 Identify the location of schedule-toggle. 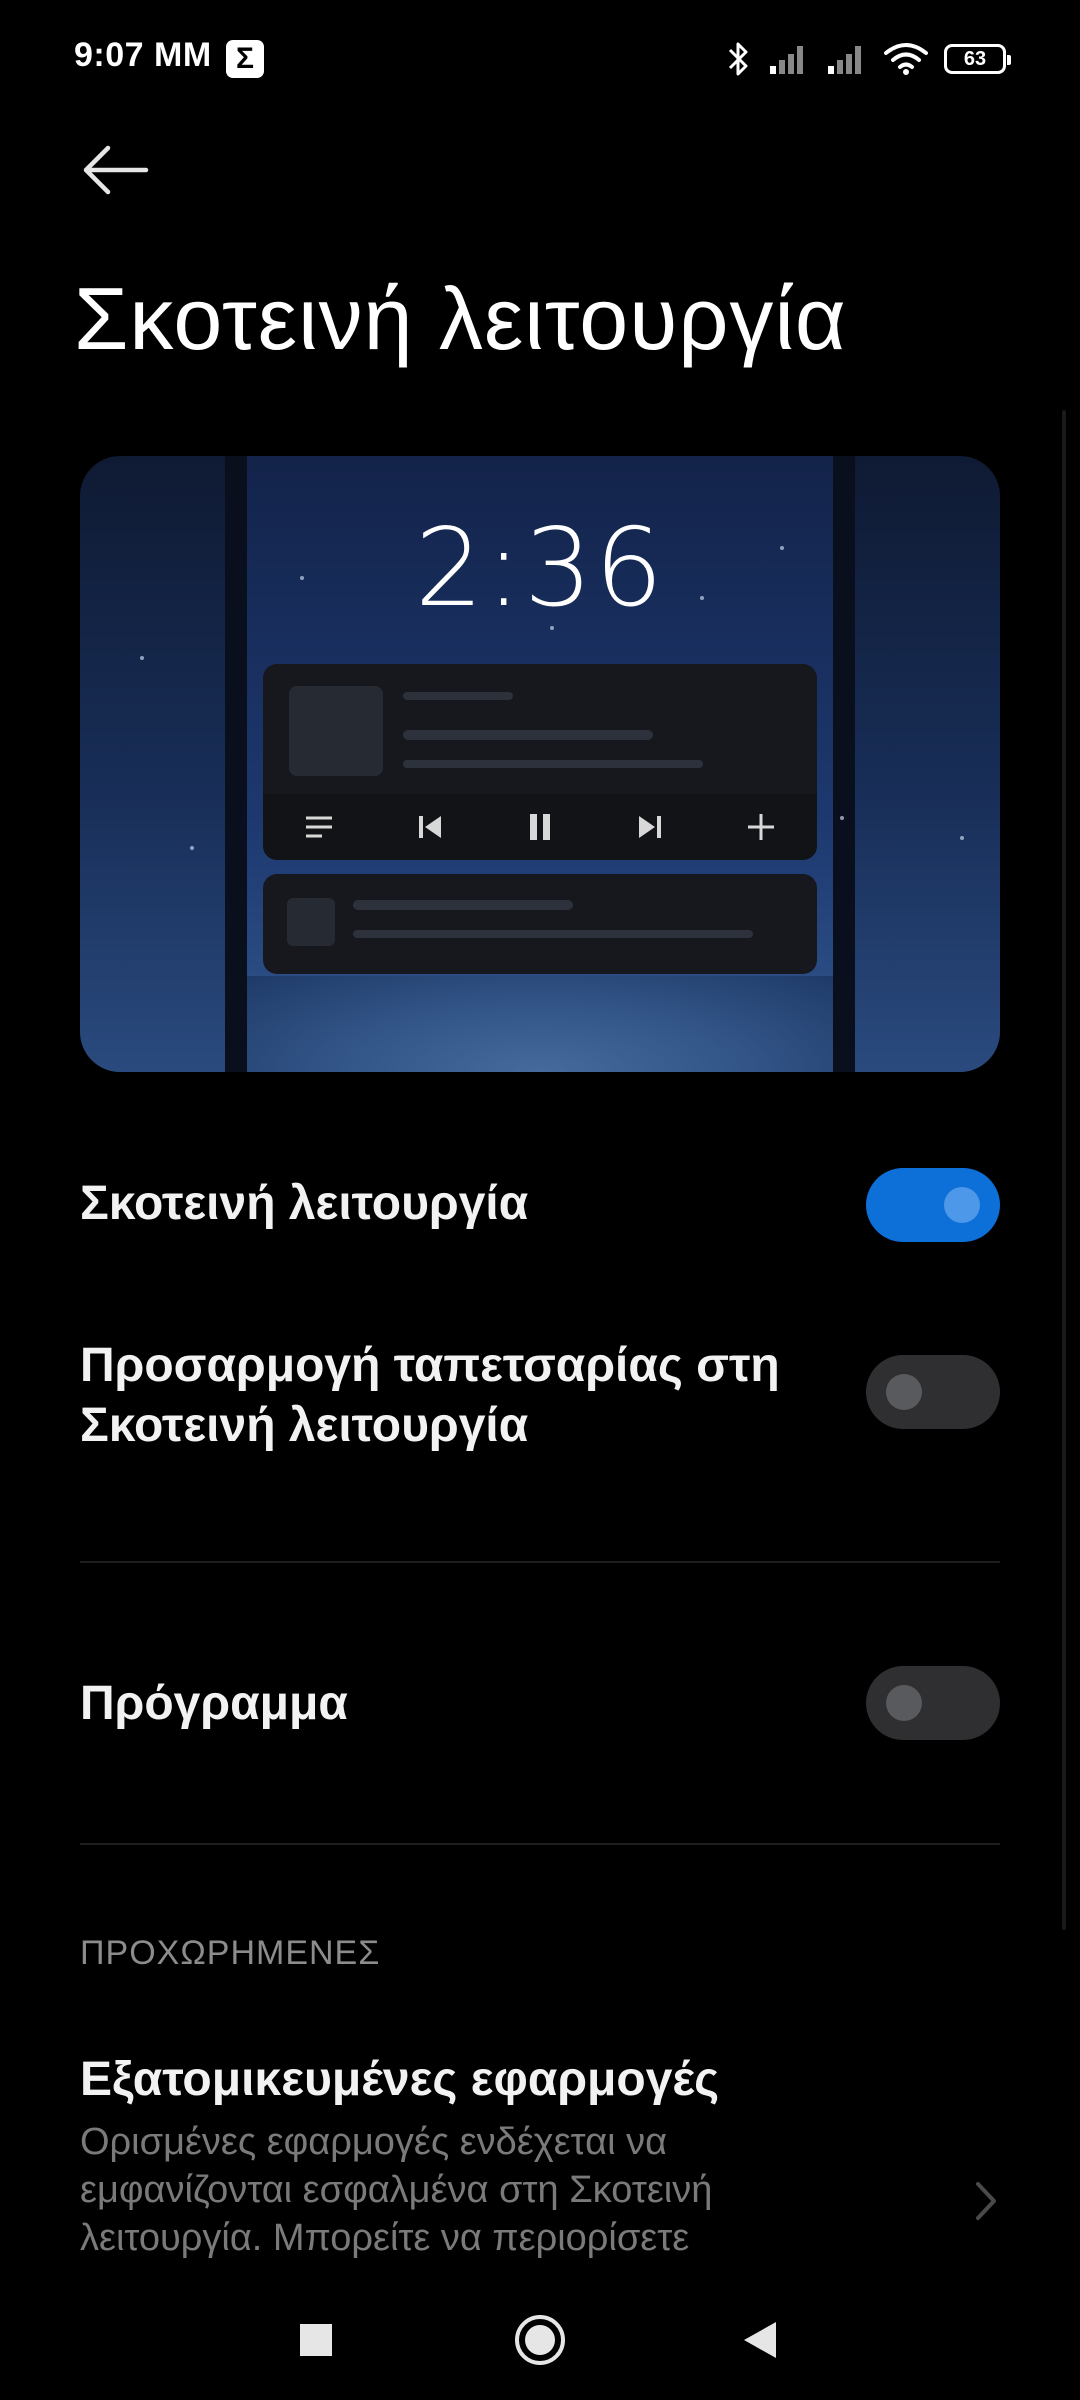
(933, 1703).